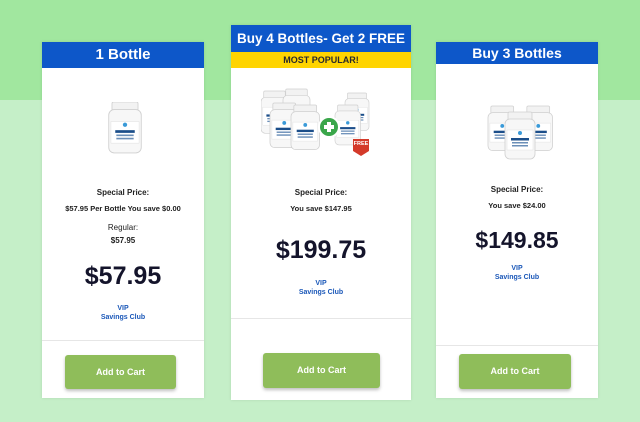  I want to click on special-price-detail: You save $24.00, so click(517, 205).